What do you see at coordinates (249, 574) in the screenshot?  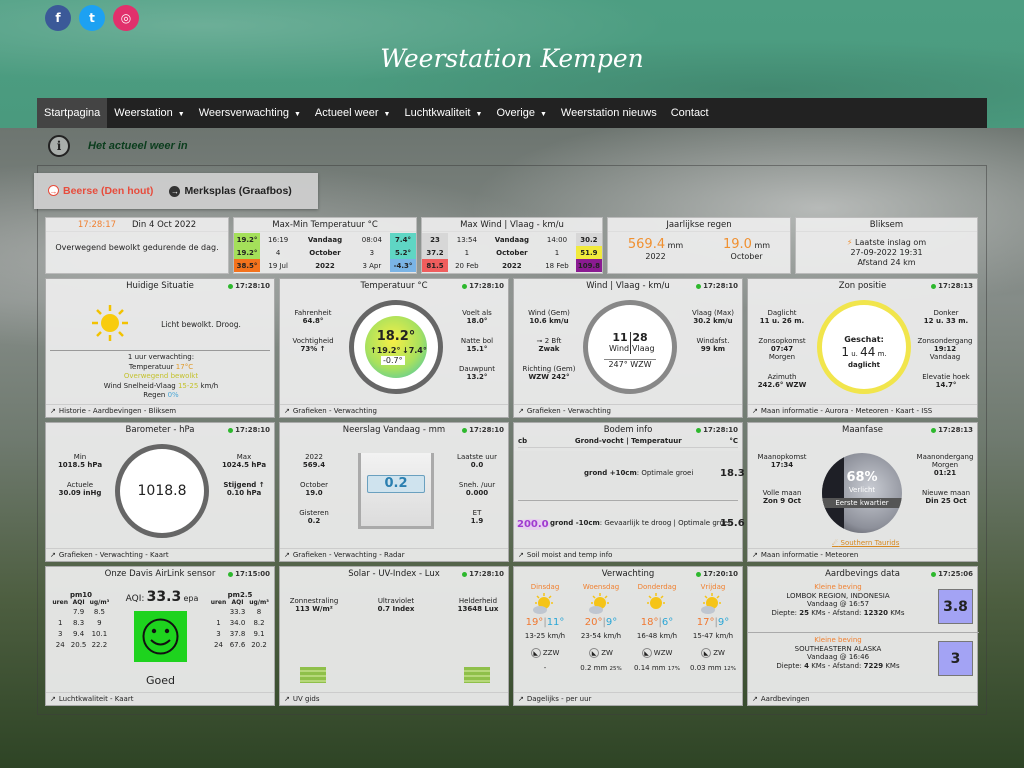 I see `update-time: 17:15:00` at bounding box center [249, 574].